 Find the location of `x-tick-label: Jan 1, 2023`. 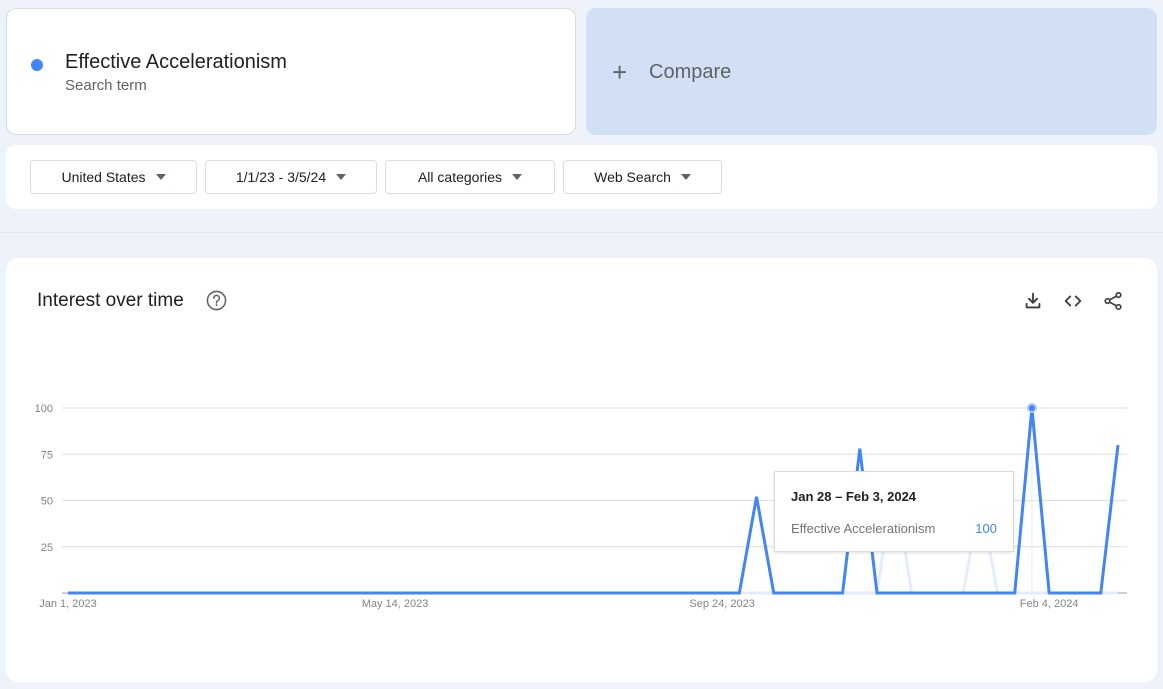

x-tick-label: Jan 1, 2023 is located at coordinates (68, 604).